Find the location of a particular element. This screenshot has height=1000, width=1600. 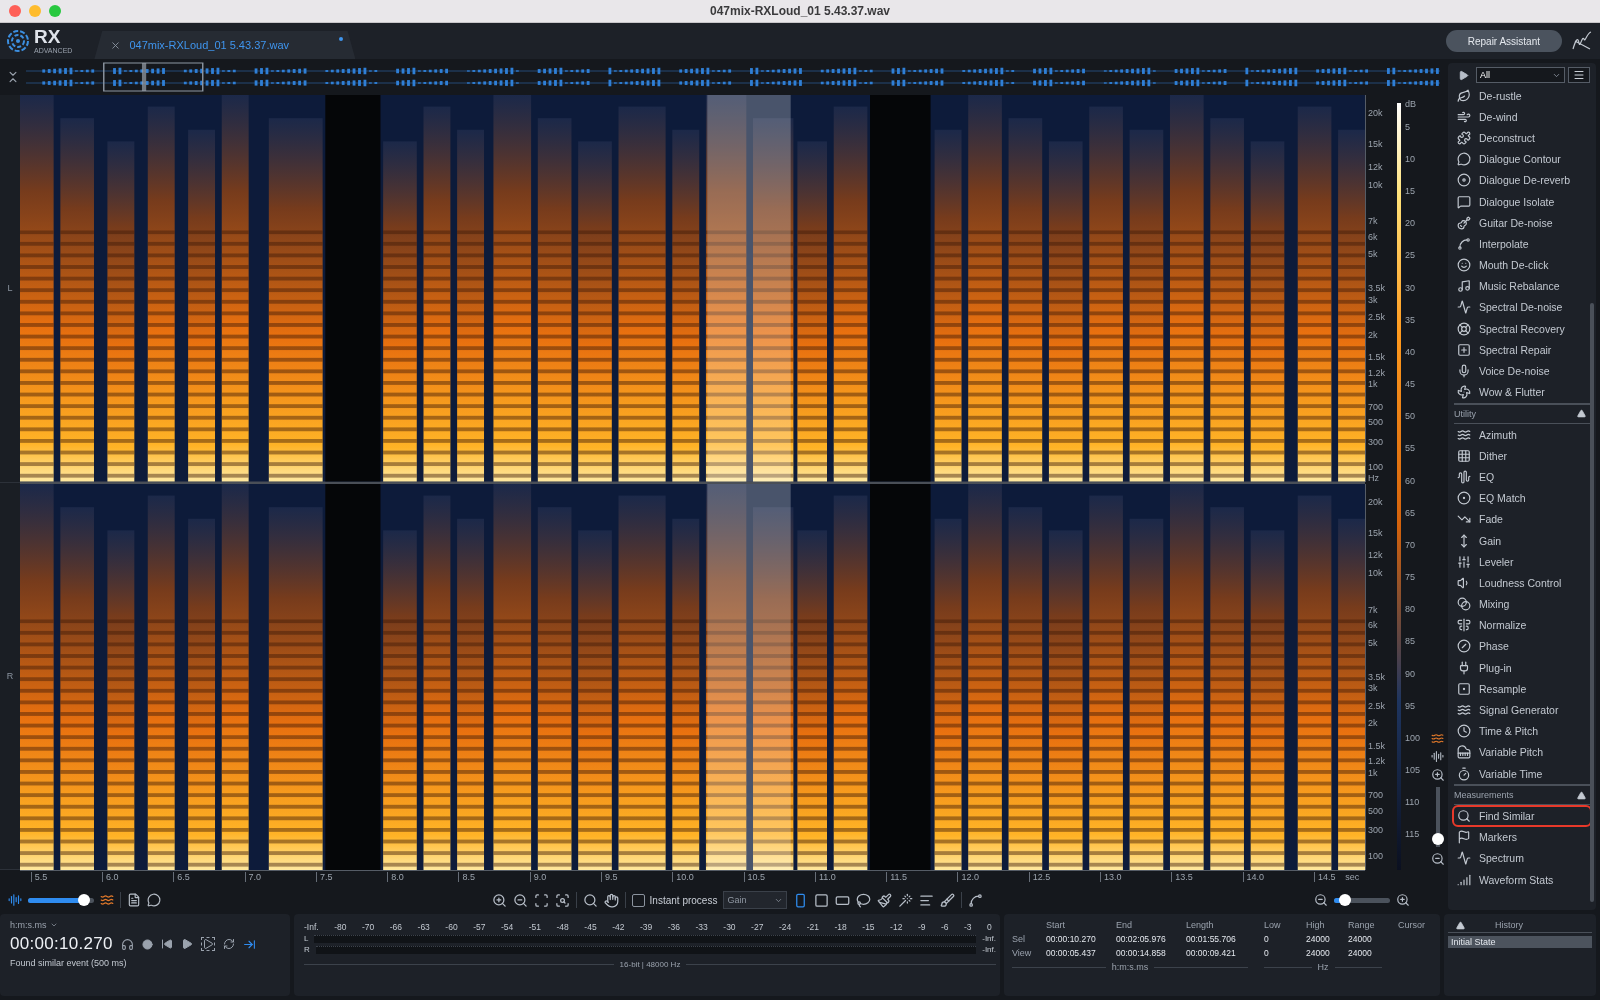

music-note-icon is located at coordinates (1464, 286).